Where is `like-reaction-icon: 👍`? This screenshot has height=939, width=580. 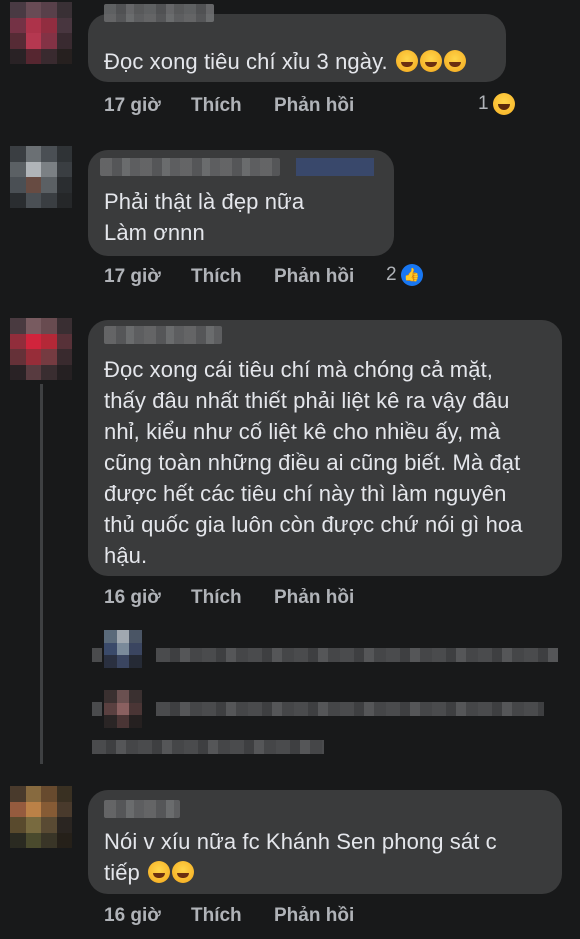 like-reaction-icon: 👍 is located at coordinates (411, 275).